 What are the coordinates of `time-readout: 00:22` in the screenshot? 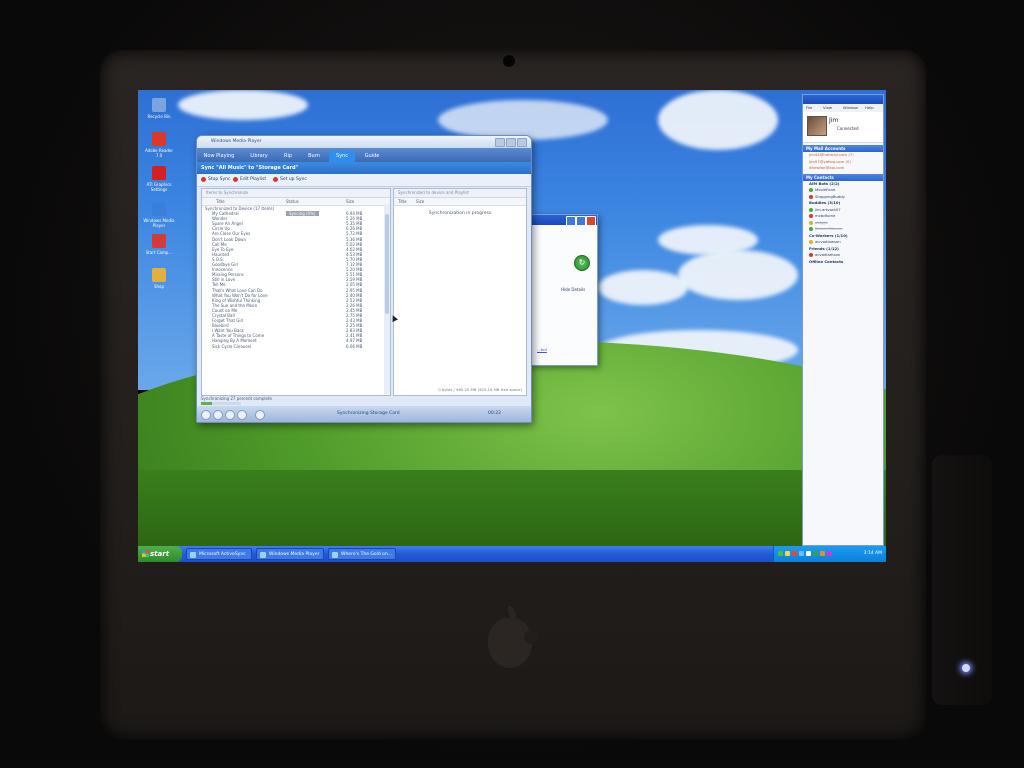 It's located at (494, 413).